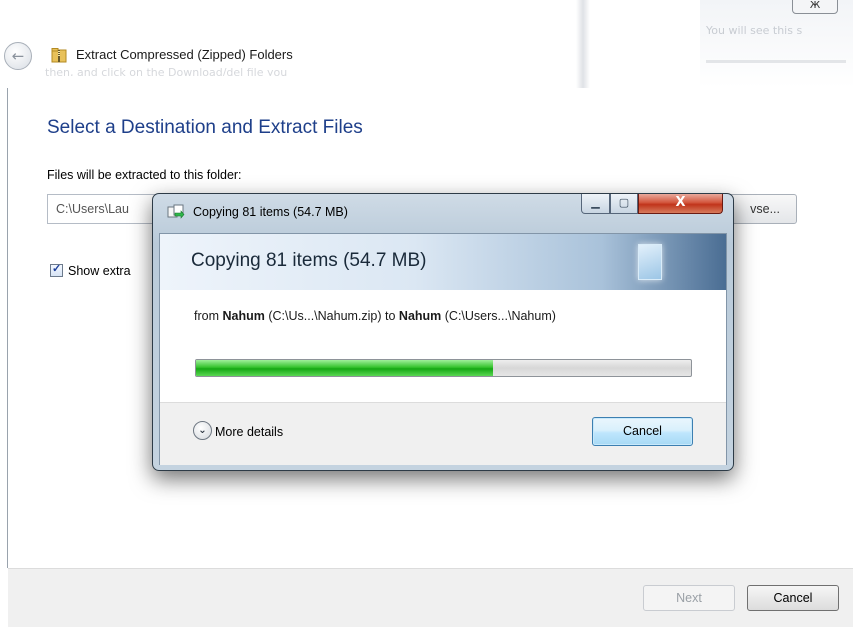 The width and height of the screenshot is (853, 627). Describe the element at coordinates (624, 204) in the screenshot. I see `maximize-icon: ▢` at that location.